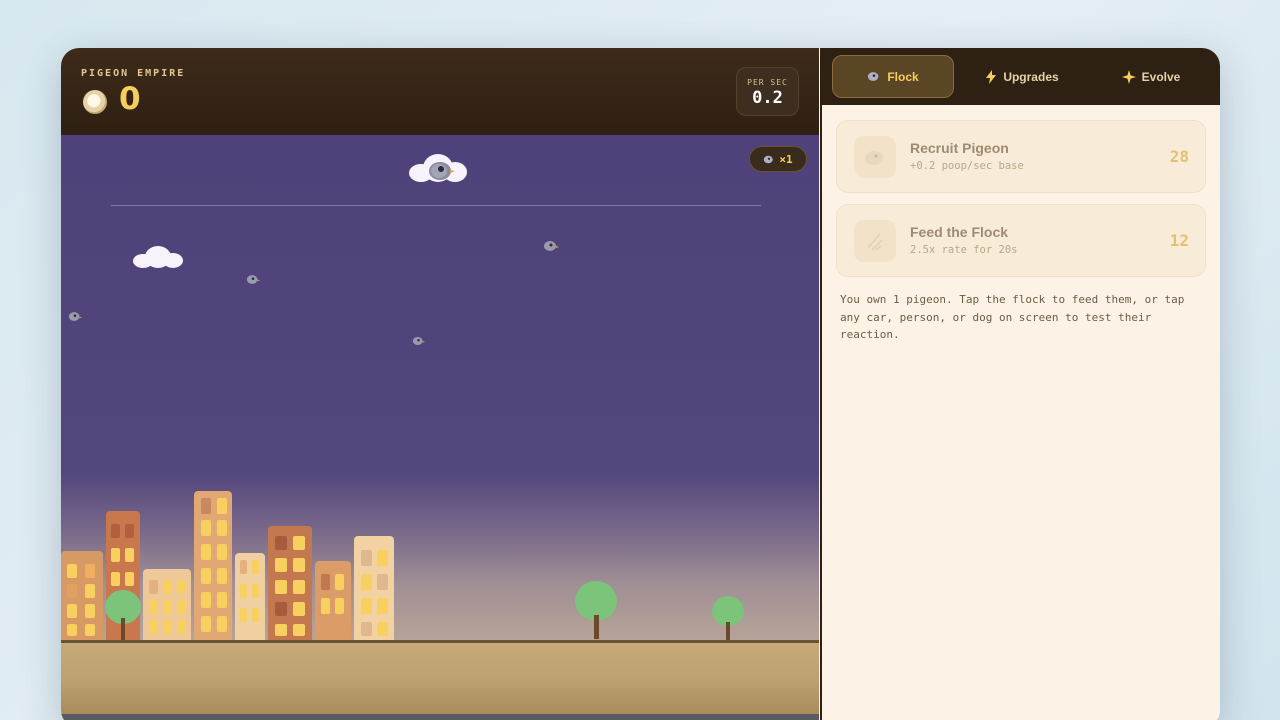 The image size is (1280, 720). I want to click on hud-bar: PIGEON EMPIRE 0 PER SEC 0.2, so click(440, 91).